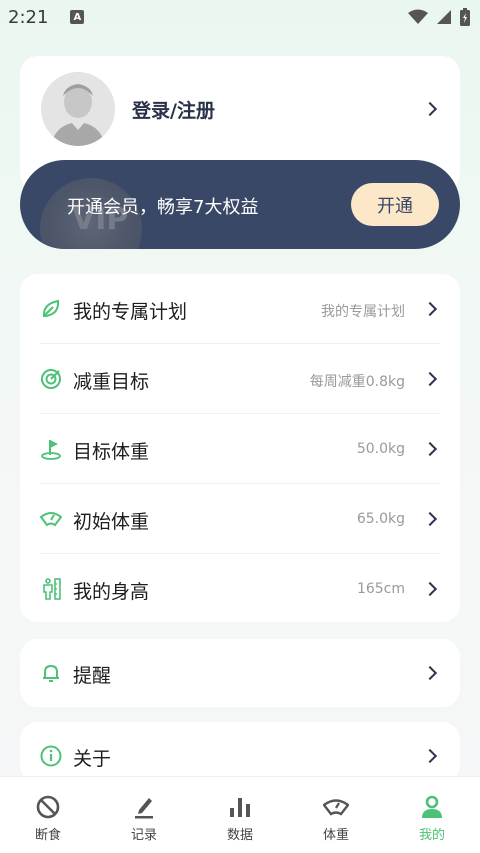 This screenshot has width=480, height=853. I want to click on row-label: 提醒, so click(92, 676).